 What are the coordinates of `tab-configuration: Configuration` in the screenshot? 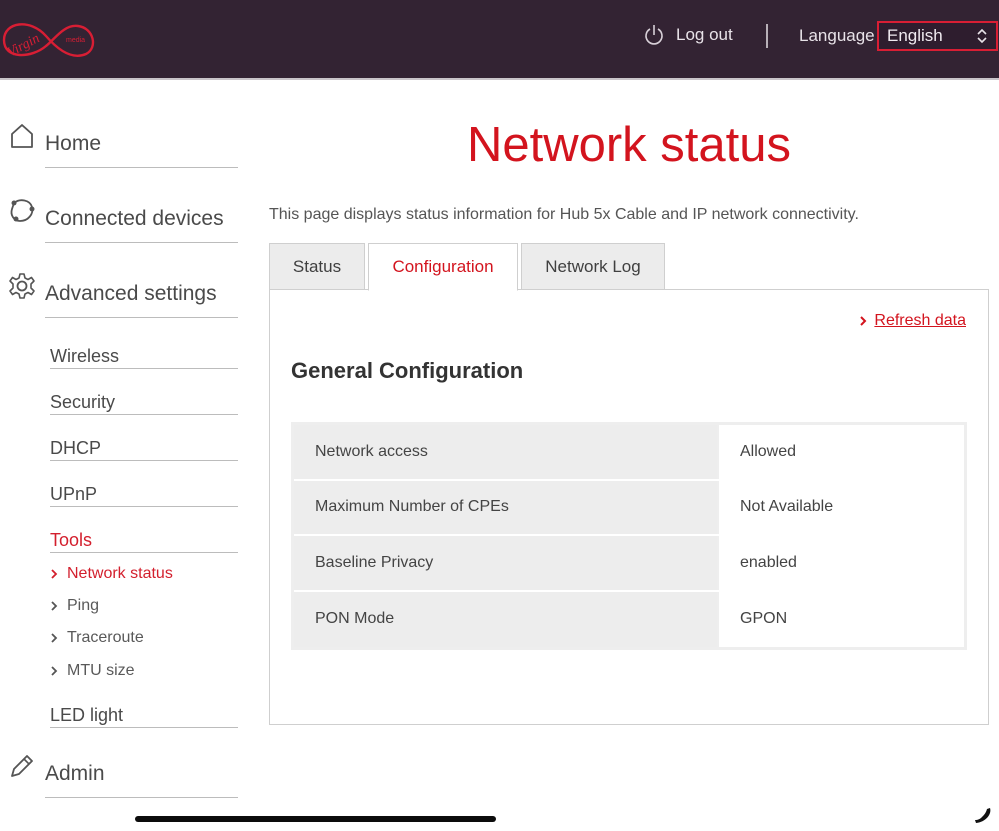 It's located at (443, 267).